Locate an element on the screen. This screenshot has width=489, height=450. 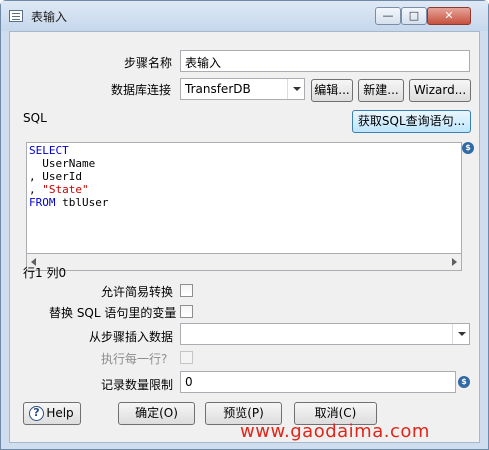
execute-each-row-label: 执行每一行? is located at coordinates (134, 359).